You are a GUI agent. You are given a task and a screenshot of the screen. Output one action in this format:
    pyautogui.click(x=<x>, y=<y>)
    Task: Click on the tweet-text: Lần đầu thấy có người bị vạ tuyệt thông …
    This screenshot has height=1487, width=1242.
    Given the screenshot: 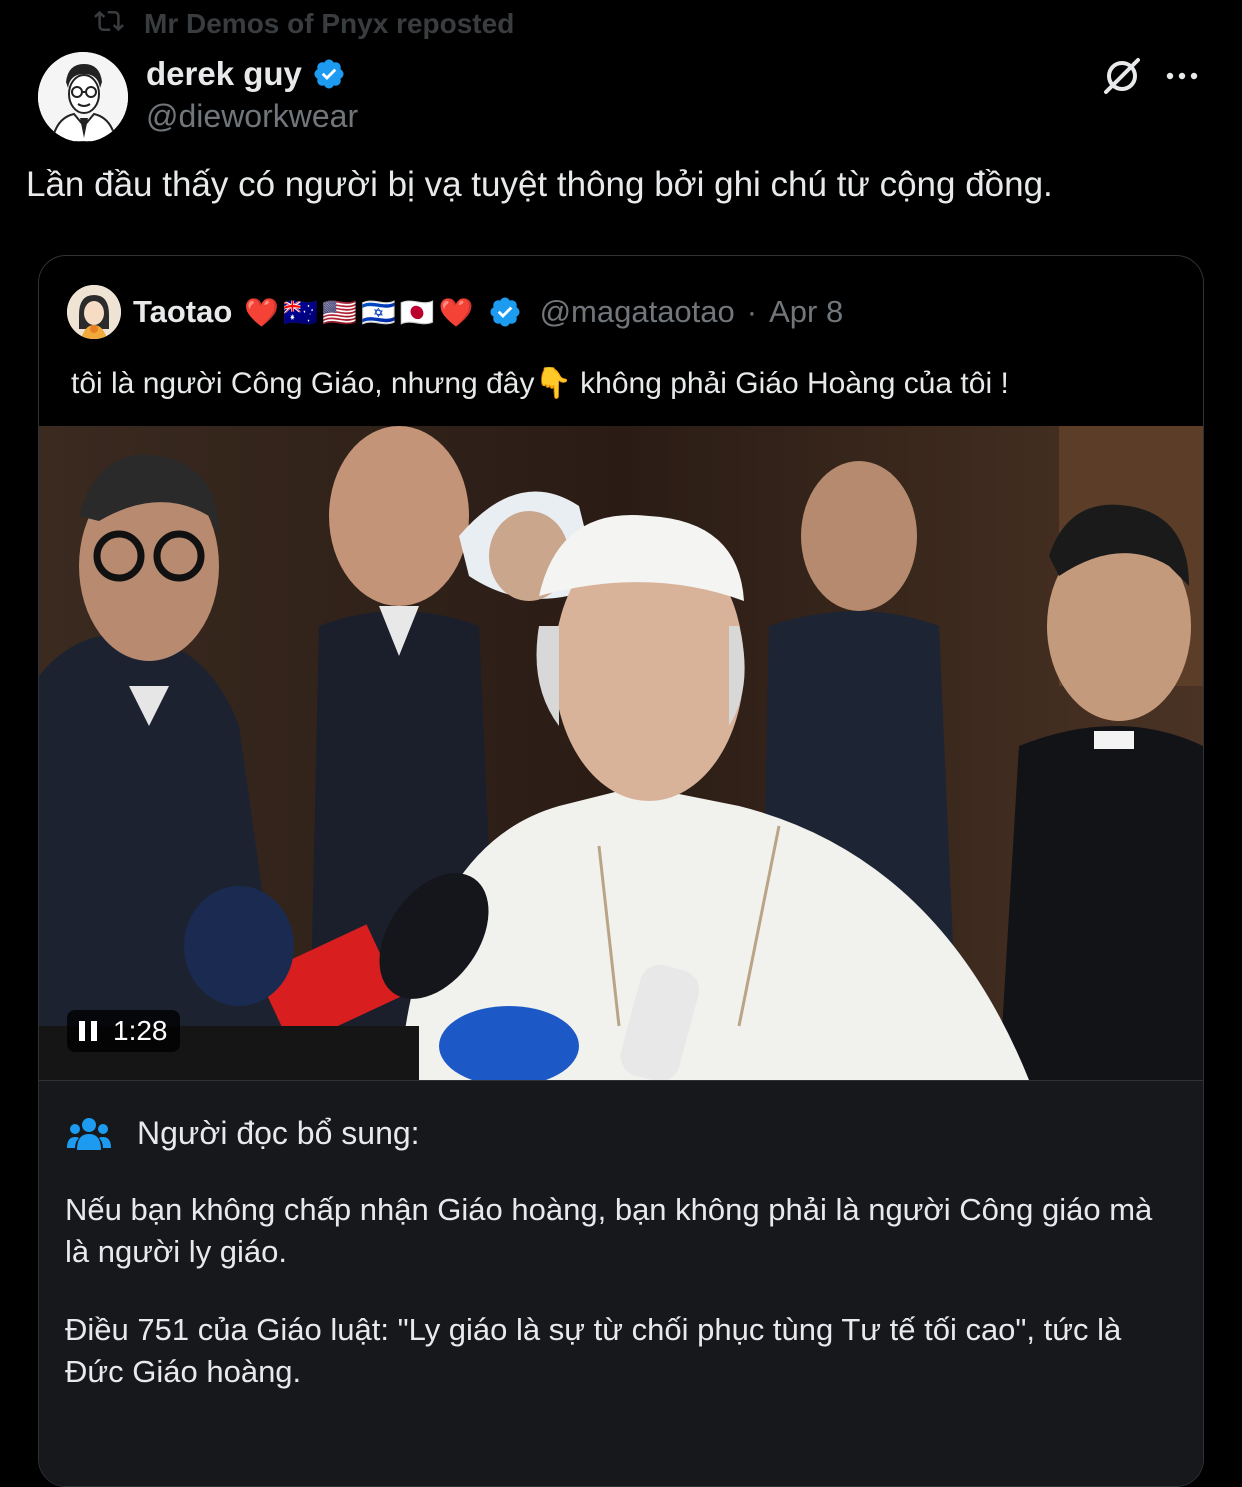 What is the action you would take?
    pyautogui.click(x=539, y=184)
    